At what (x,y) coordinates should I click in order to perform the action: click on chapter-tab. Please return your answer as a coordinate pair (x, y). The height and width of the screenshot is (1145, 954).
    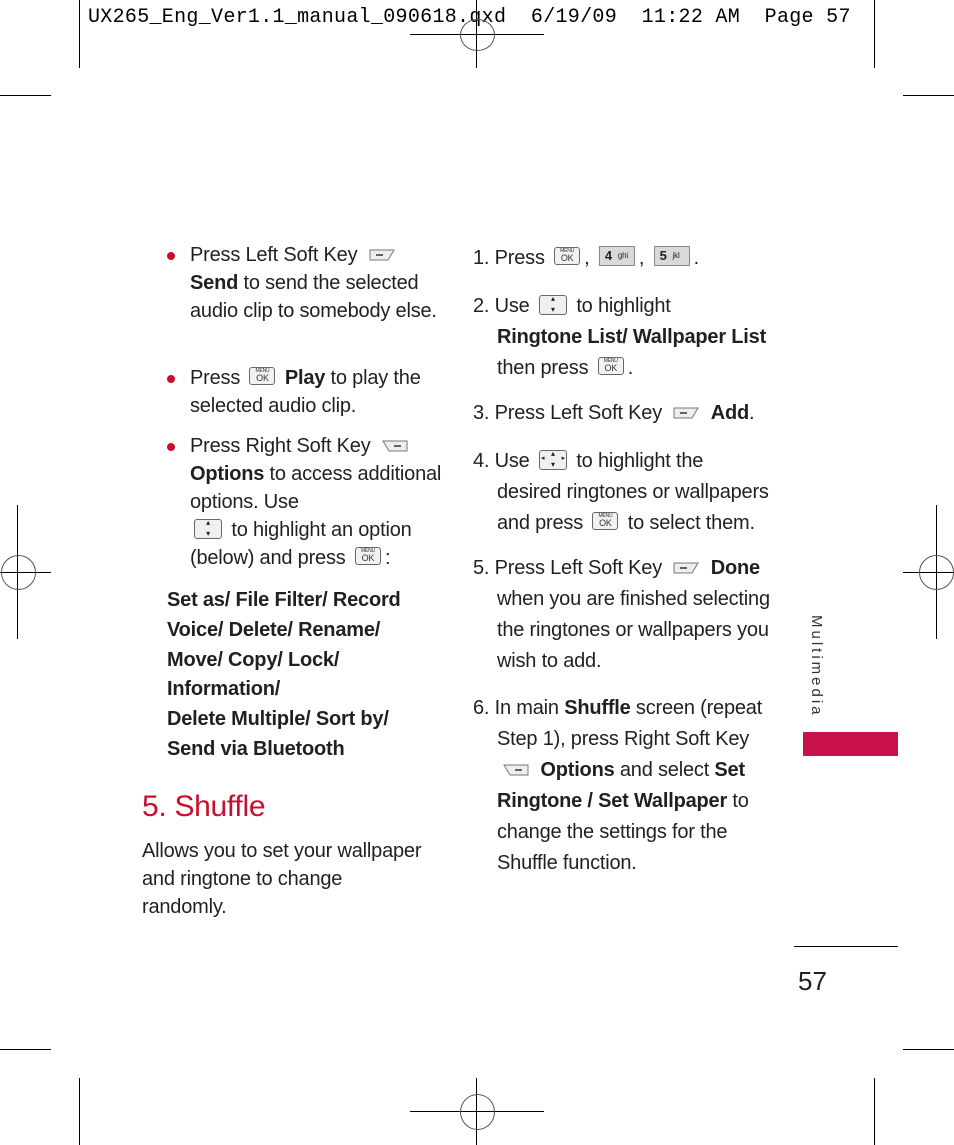
    Looking at the image, I should click on (850, 744).